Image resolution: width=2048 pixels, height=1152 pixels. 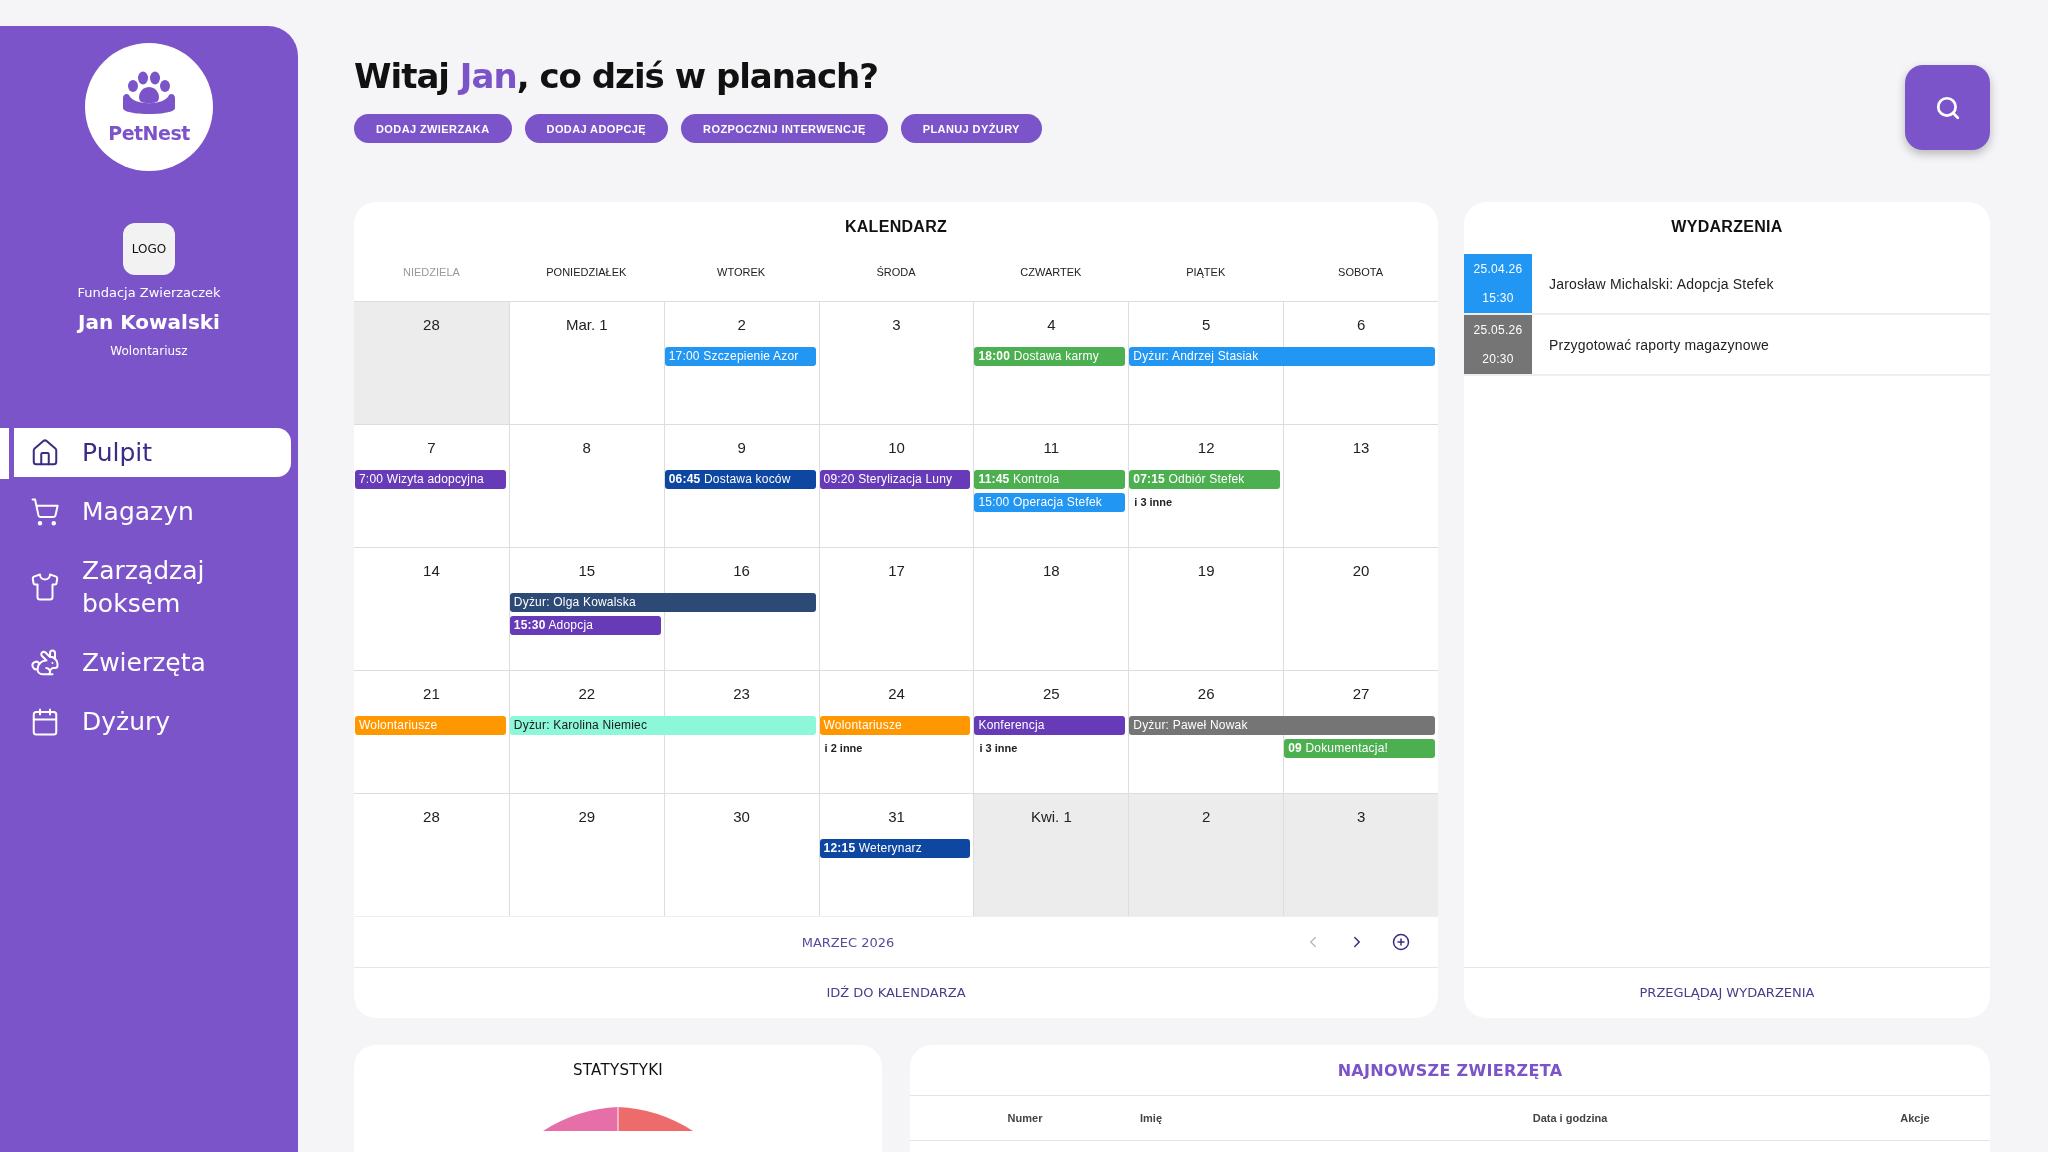 What do you see at coordinates (586, 271) in the screenshot?
I see `weekday-label: PONIEDZIAŁEK` at bounding box center [586, 271].